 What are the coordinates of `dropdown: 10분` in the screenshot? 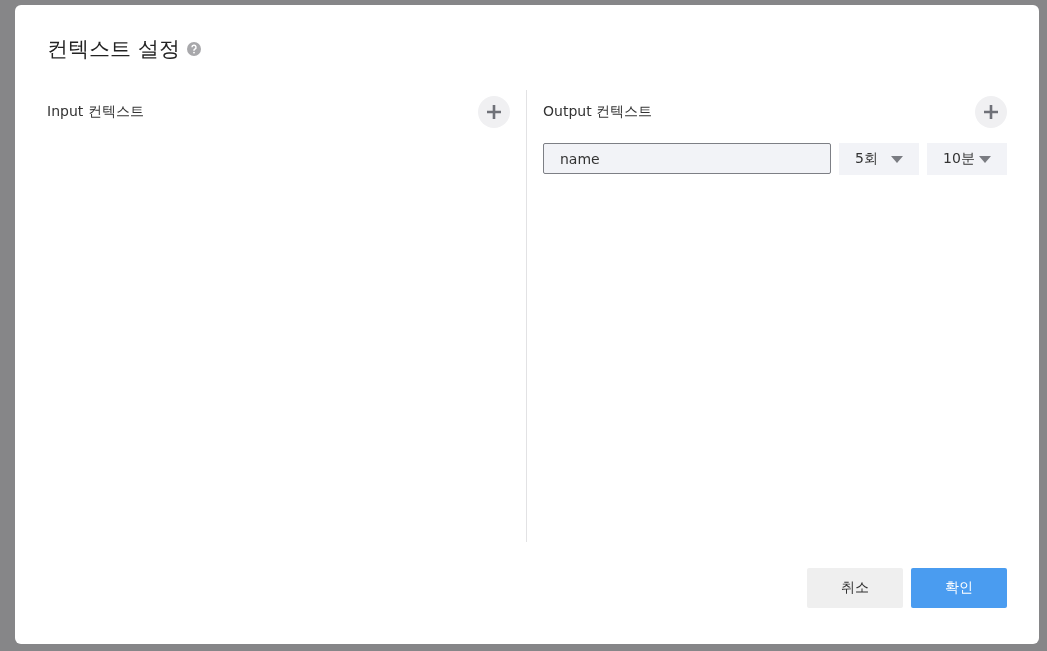 It's located at (967, 159).